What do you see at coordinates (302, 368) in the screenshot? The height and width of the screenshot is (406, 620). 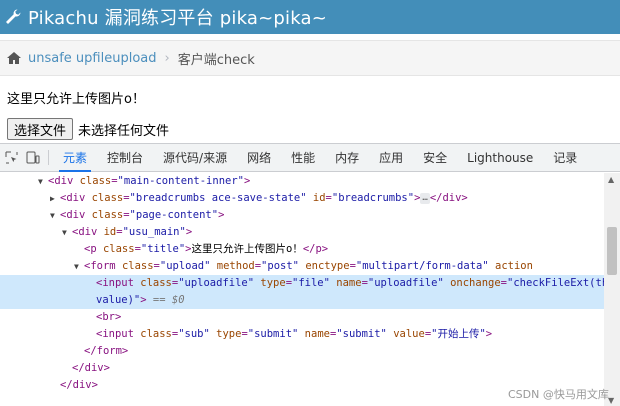 I see `dom-node-div-close: </div>` at bounding box center [302, 368].